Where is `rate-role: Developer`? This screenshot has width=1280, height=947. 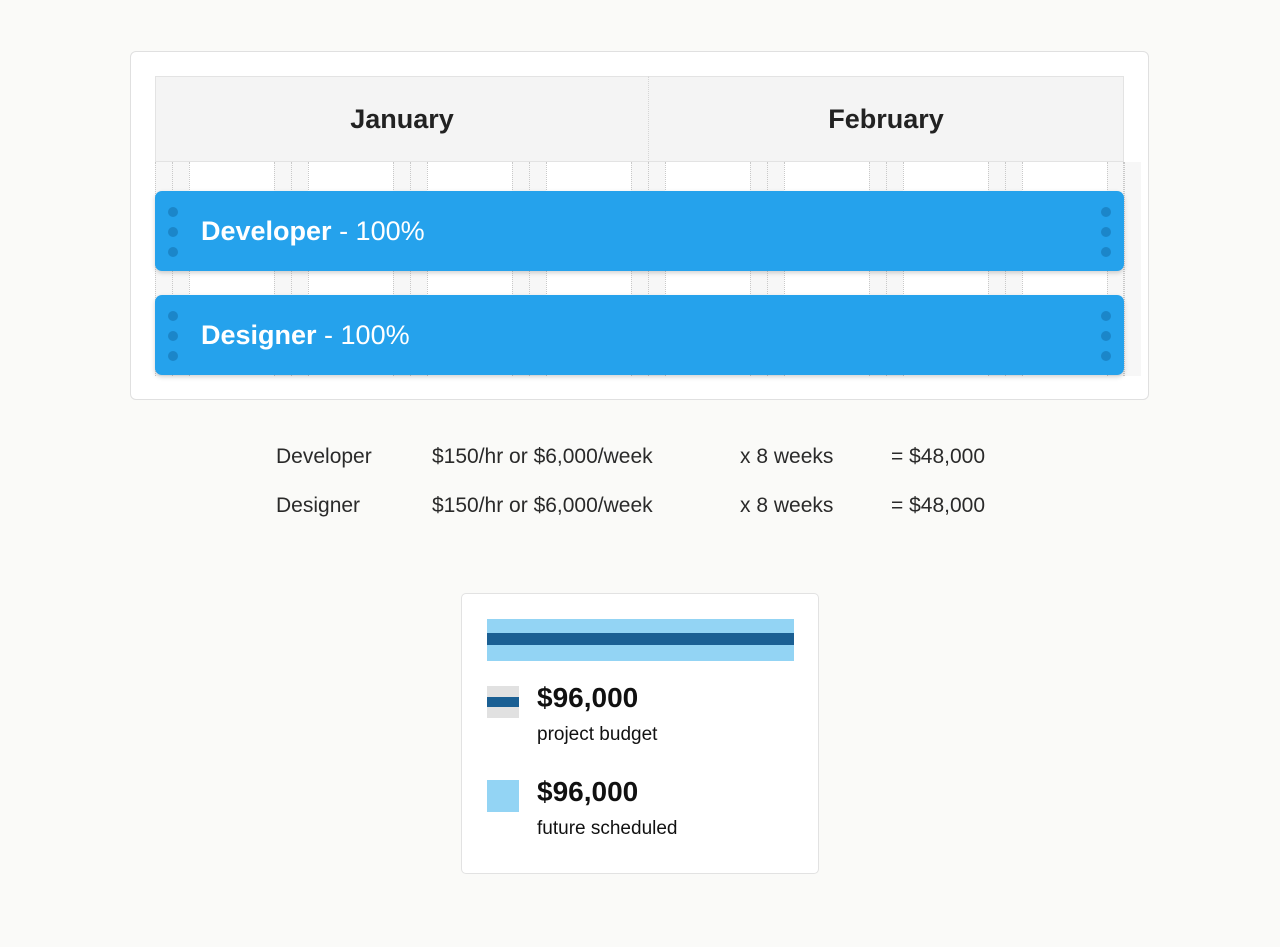
rate-role: Developer is located at coordinates (324, 456).